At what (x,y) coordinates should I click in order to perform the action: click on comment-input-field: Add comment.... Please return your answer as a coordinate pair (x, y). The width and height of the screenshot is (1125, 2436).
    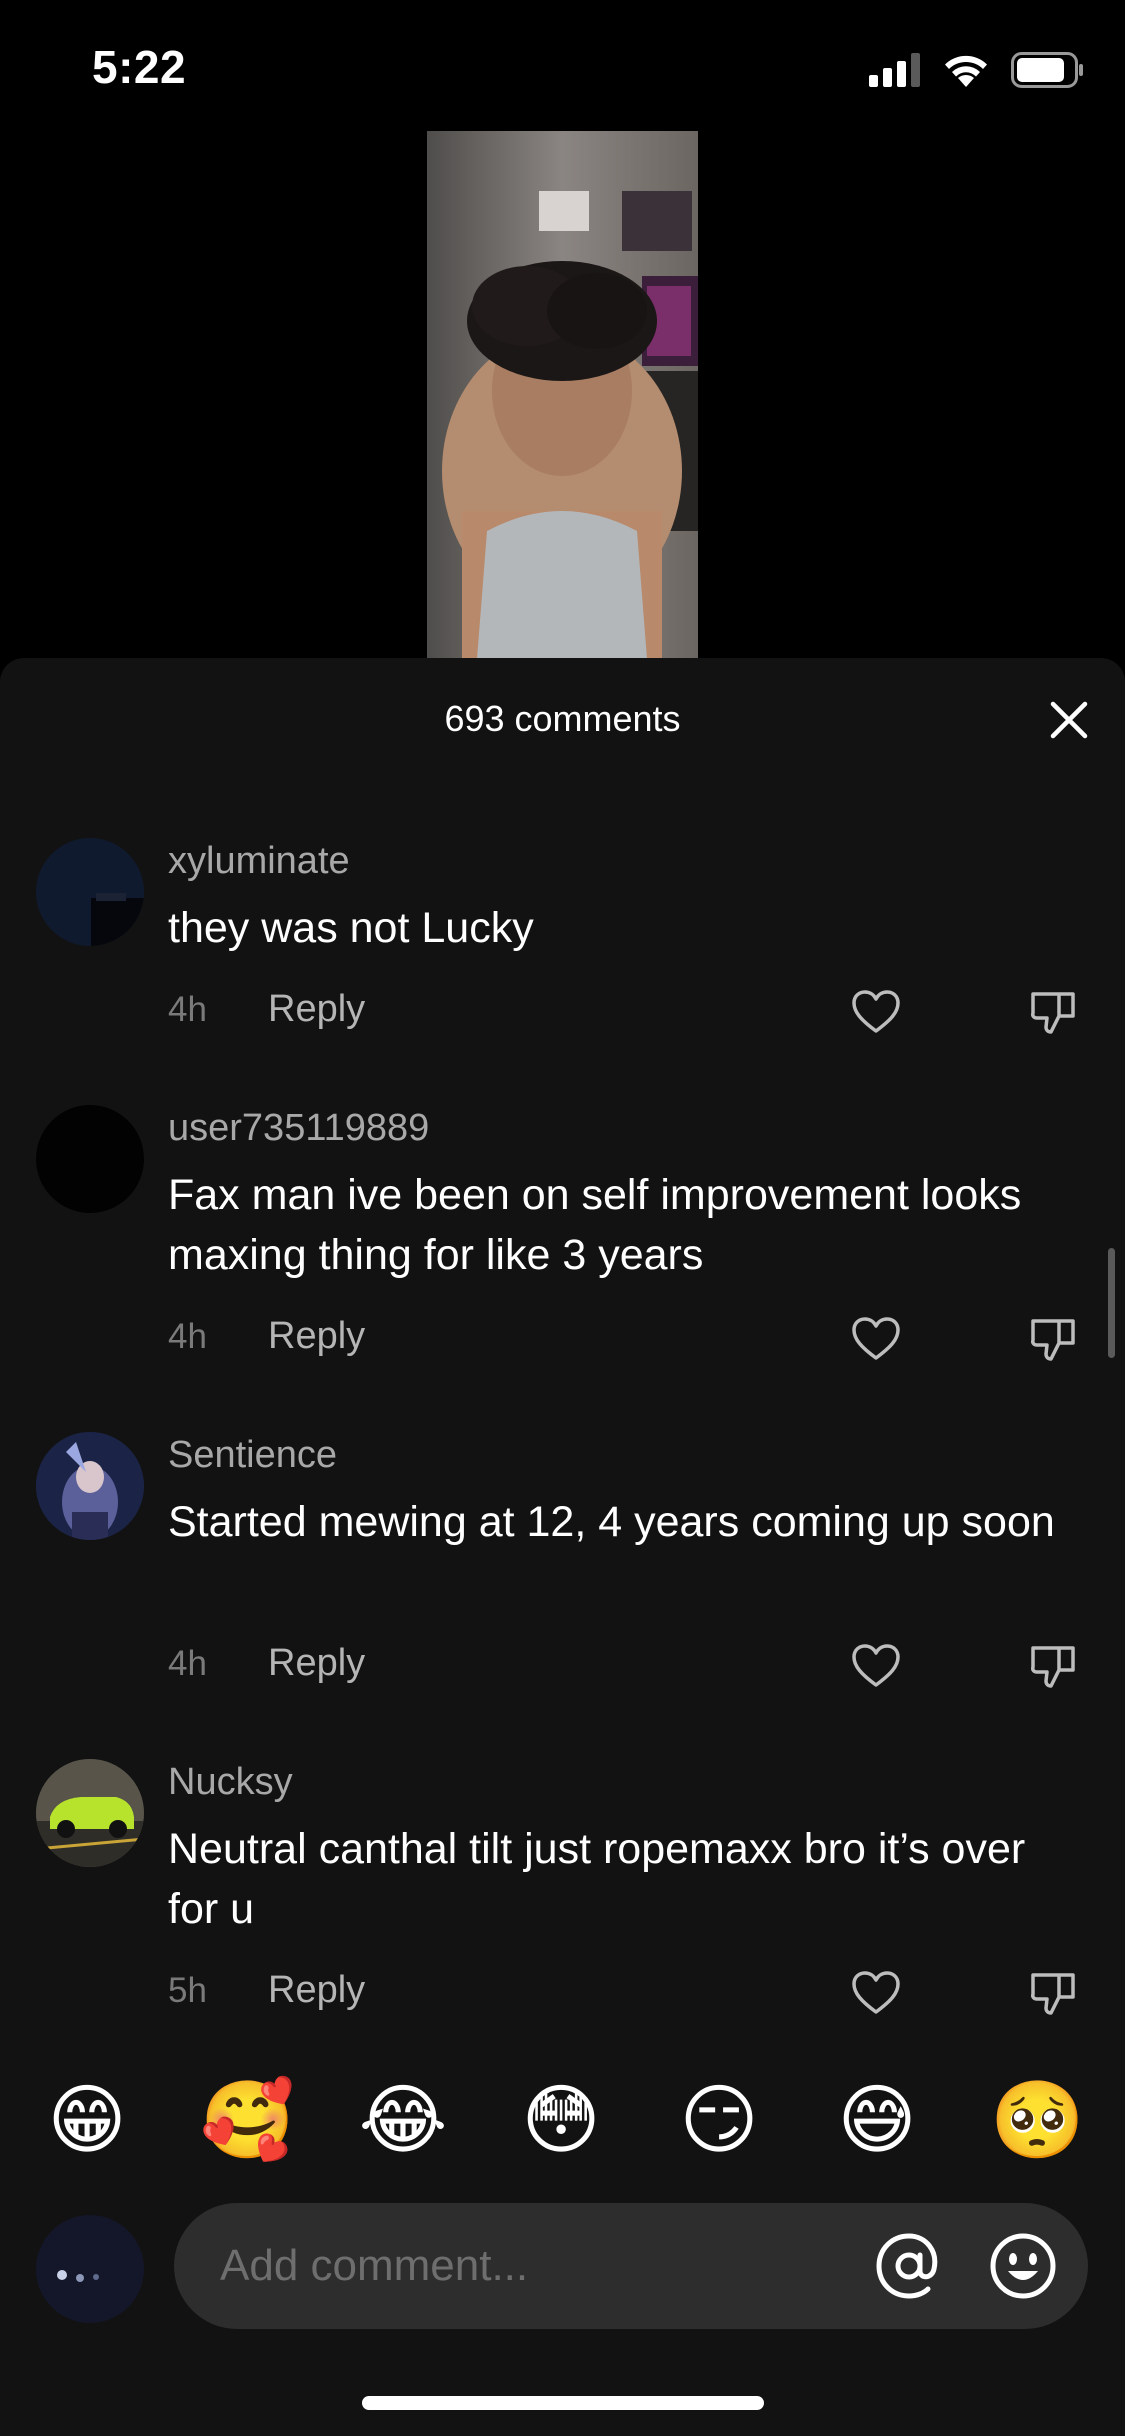
    Looking at the image, I should click on (631, 2266).